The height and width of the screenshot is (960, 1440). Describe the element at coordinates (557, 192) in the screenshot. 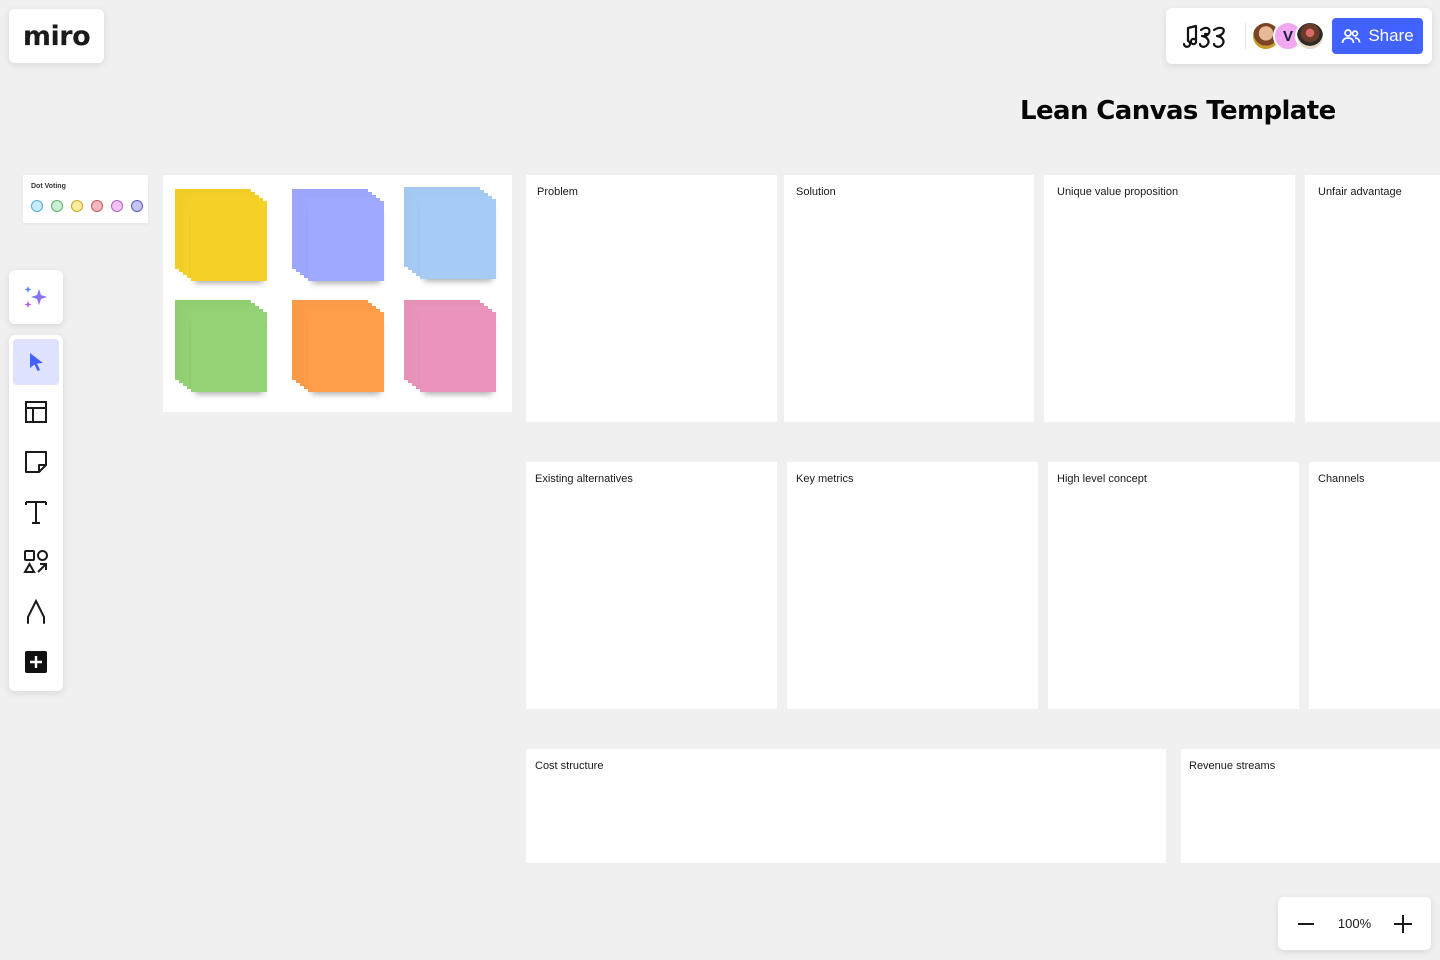

I see `section-label: Problem` at that location.